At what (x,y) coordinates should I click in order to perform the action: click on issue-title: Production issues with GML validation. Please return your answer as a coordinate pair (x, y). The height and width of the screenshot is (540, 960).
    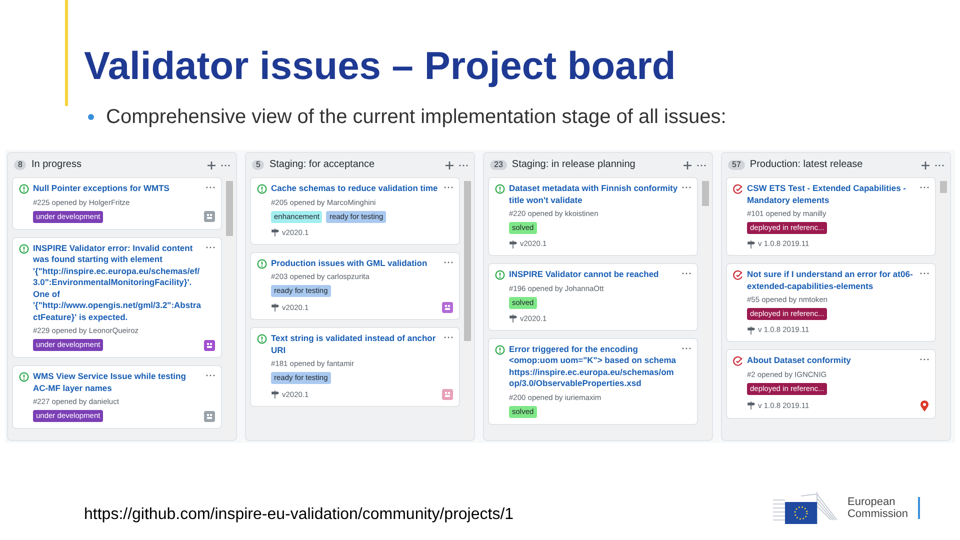
    Looking at the image, I should click on (355, 263).